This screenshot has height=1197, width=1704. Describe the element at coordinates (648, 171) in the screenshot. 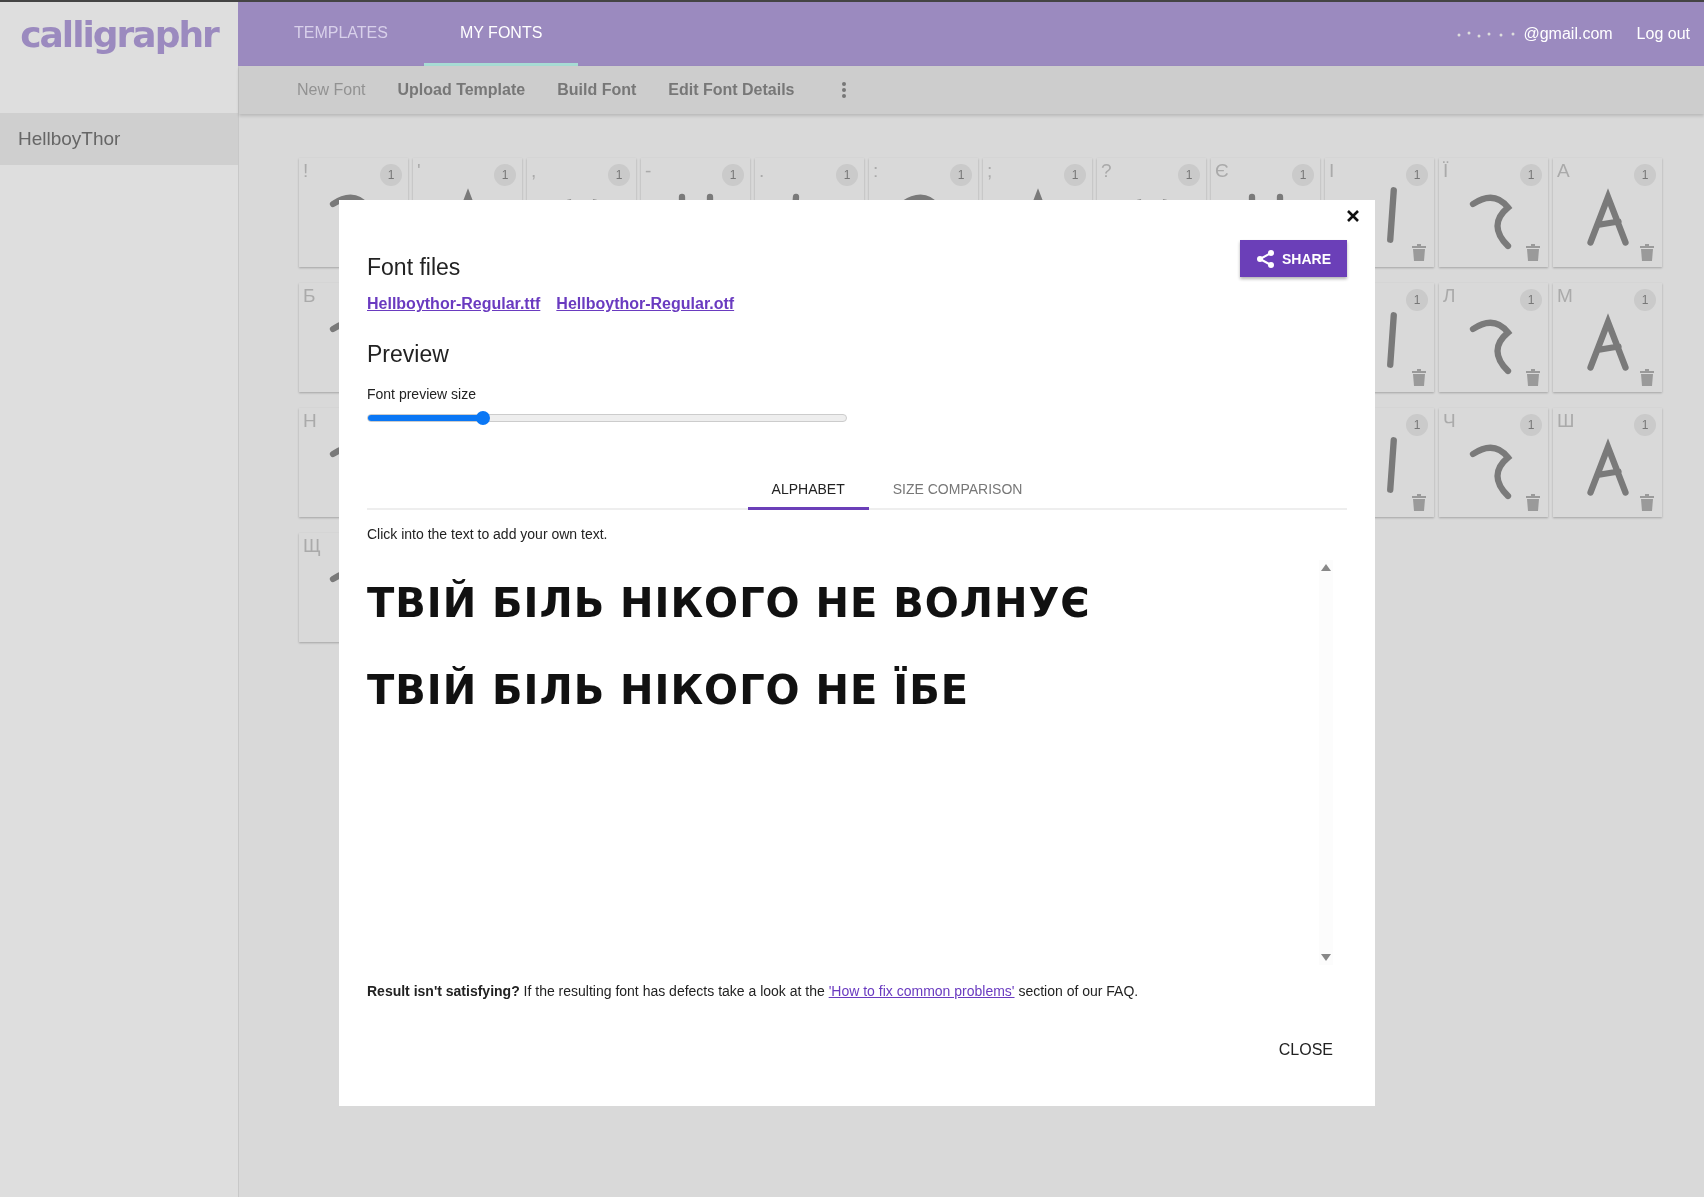

I see `glyph-label: -` at that location.